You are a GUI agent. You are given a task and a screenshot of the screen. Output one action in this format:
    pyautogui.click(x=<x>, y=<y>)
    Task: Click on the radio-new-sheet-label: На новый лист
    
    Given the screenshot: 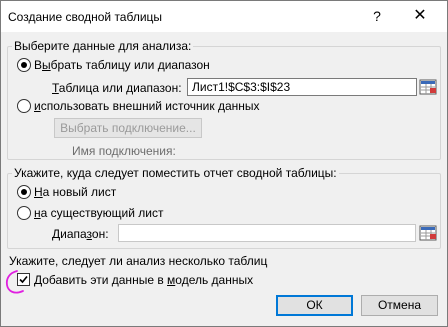 What is the action you would take?
    pyautogui.click(x=75, y=192)
    